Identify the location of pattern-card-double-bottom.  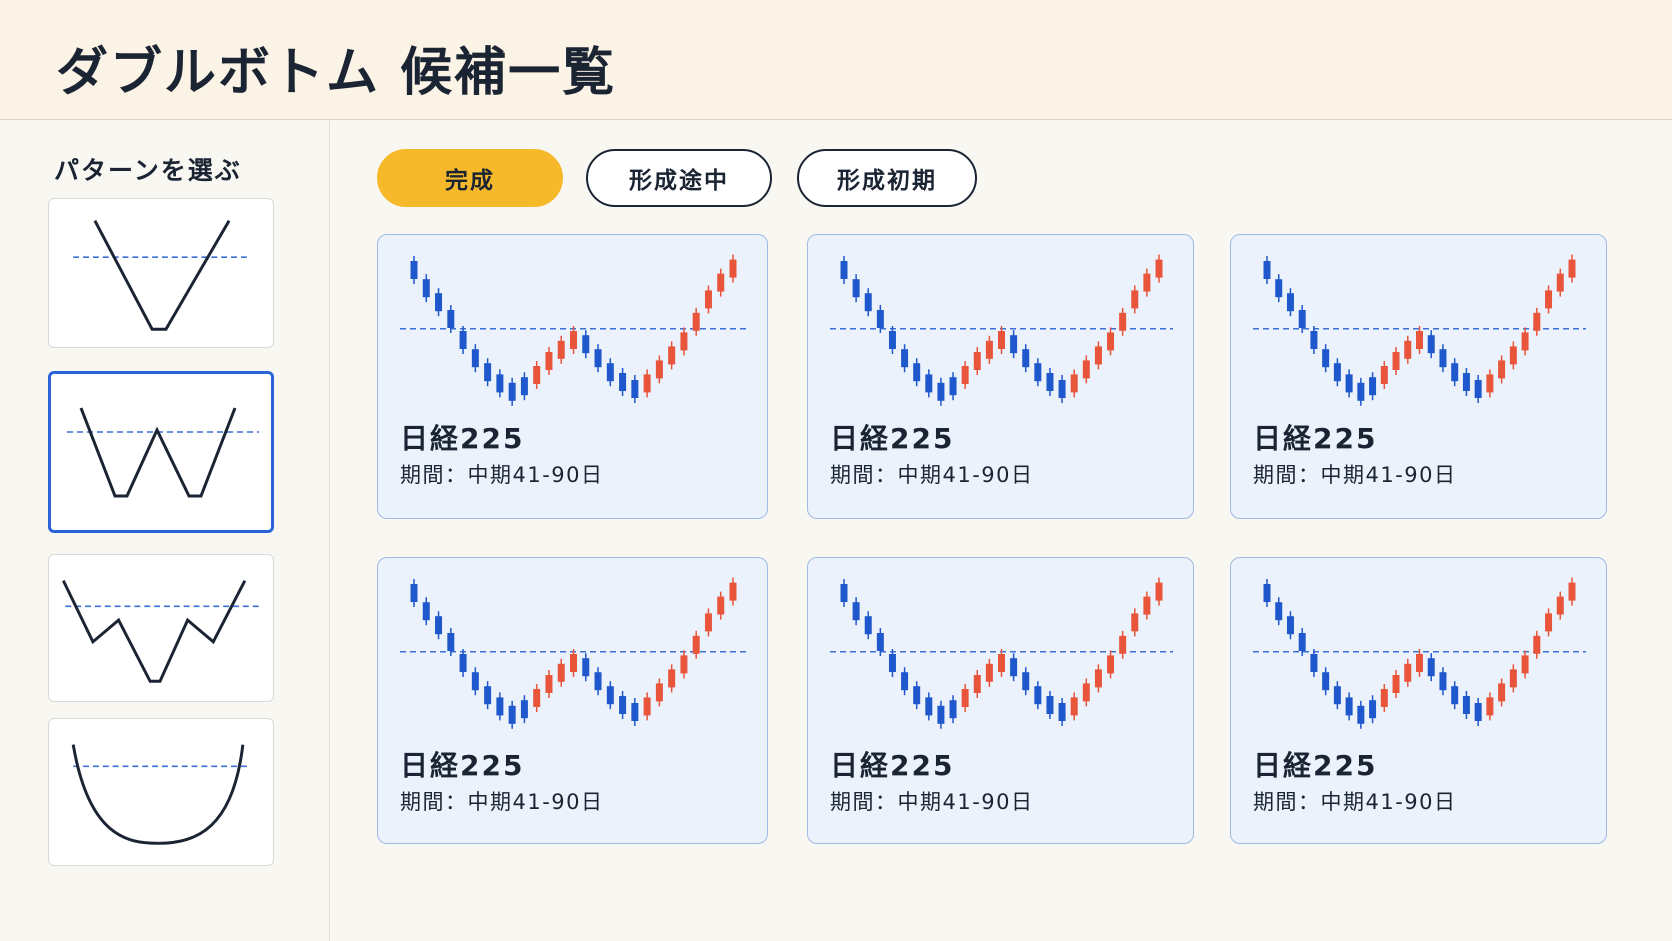
(161, 452).